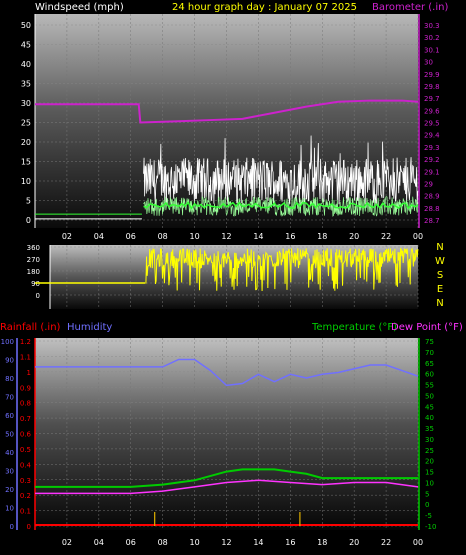 The height and width of the screenshot is (555, 466). What do you see at coordinates (432, 50) in the screenshot?
I see `barometer-tick-label: 30.1` at bounding box center [432, 50].